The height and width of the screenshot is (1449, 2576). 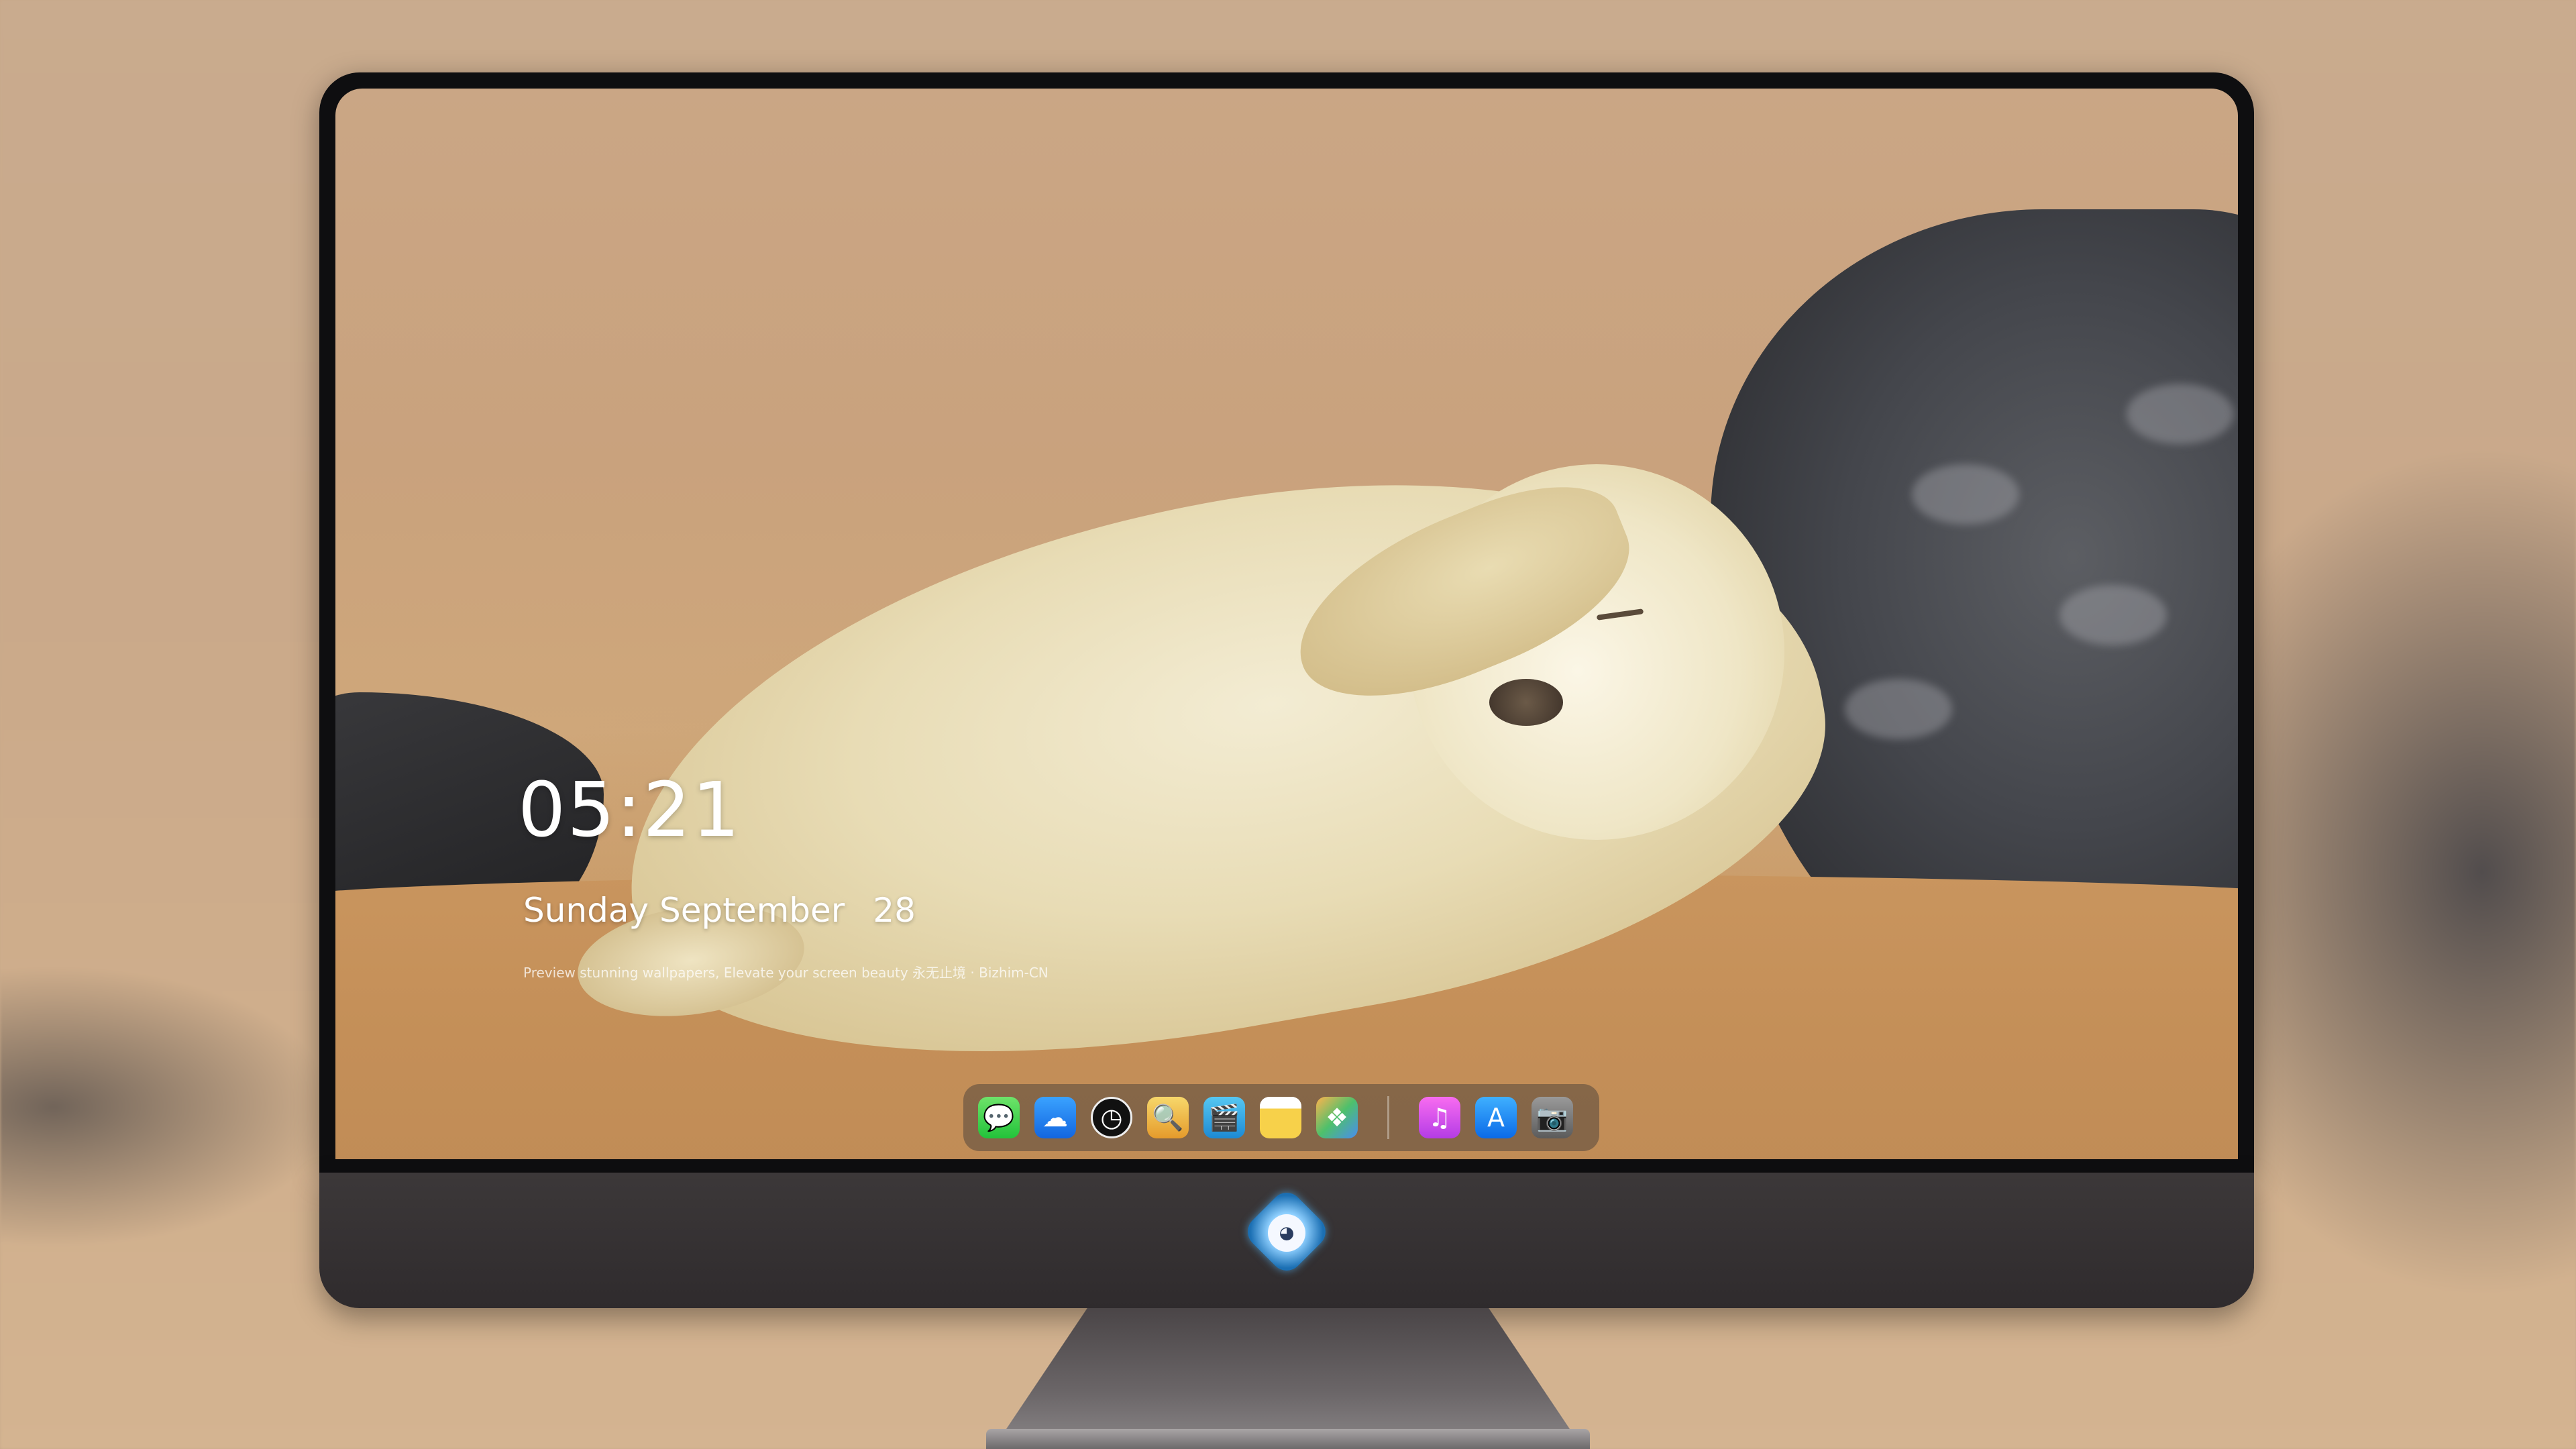 I want to click on clapperboard-icon: 🎬, so click(x=1224, y=1117).